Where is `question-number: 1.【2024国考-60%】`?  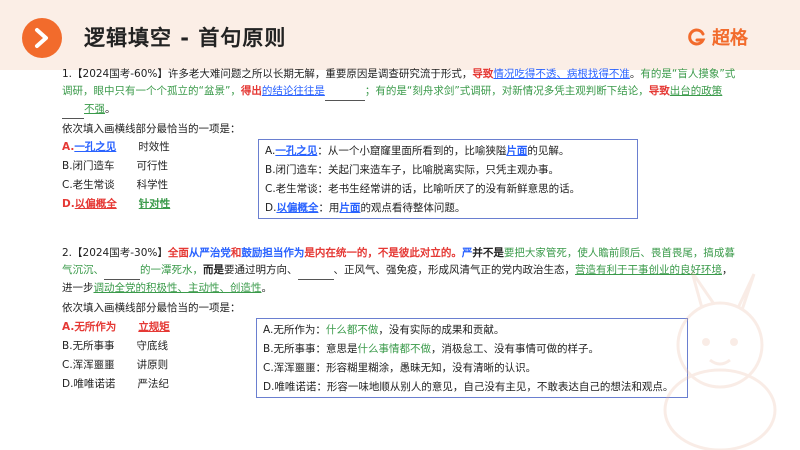
question-number: 1.【2024国考-60%】 is located at coordinates (115, 74).